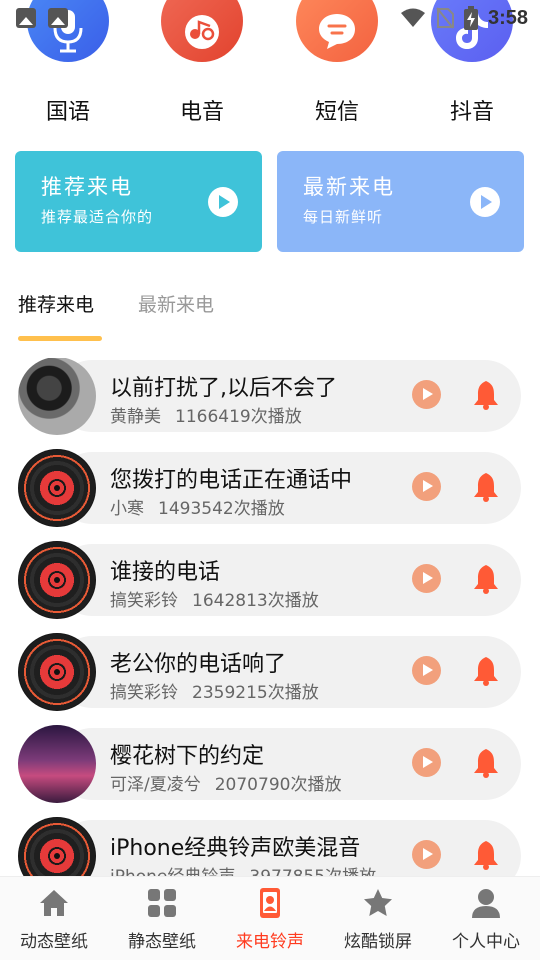  What do you see at coordinates (343, 217) in the screenshot?
I see `banner-subtitle: 每日新鲜听` at bounding box center [343, 217].